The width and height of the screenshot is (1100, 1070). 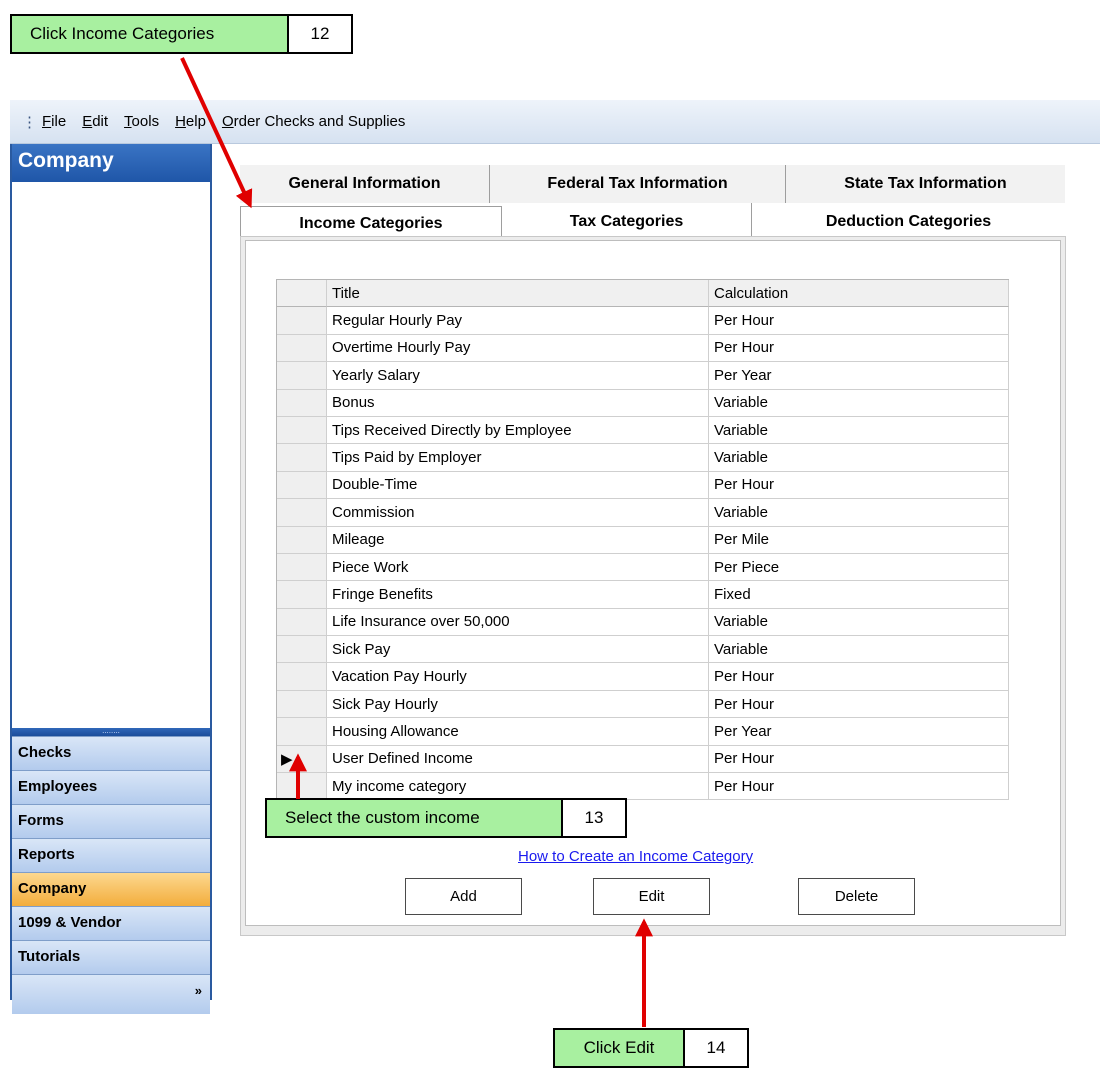 I want to click on cell-title: Housing Allowance, so click(x=518, y=732).